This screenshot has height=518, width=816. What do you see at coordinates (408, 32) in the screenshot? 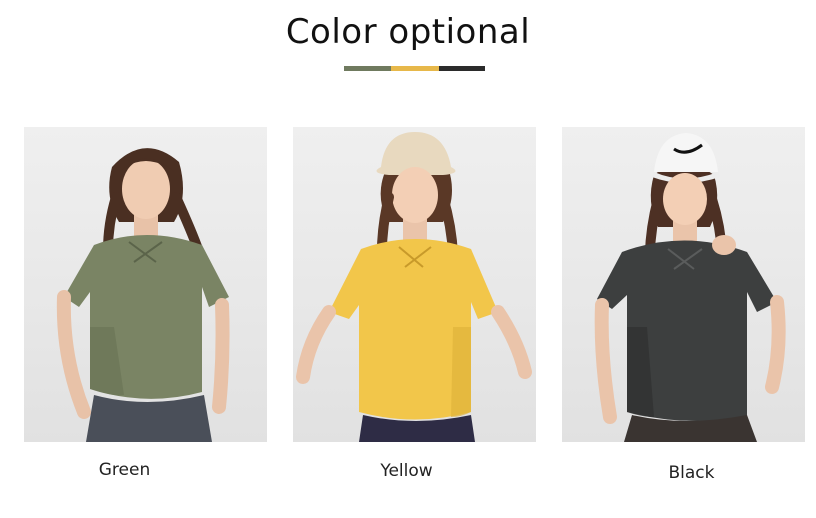
I see `page-title: Color optional` at bounding box center [408, 32].